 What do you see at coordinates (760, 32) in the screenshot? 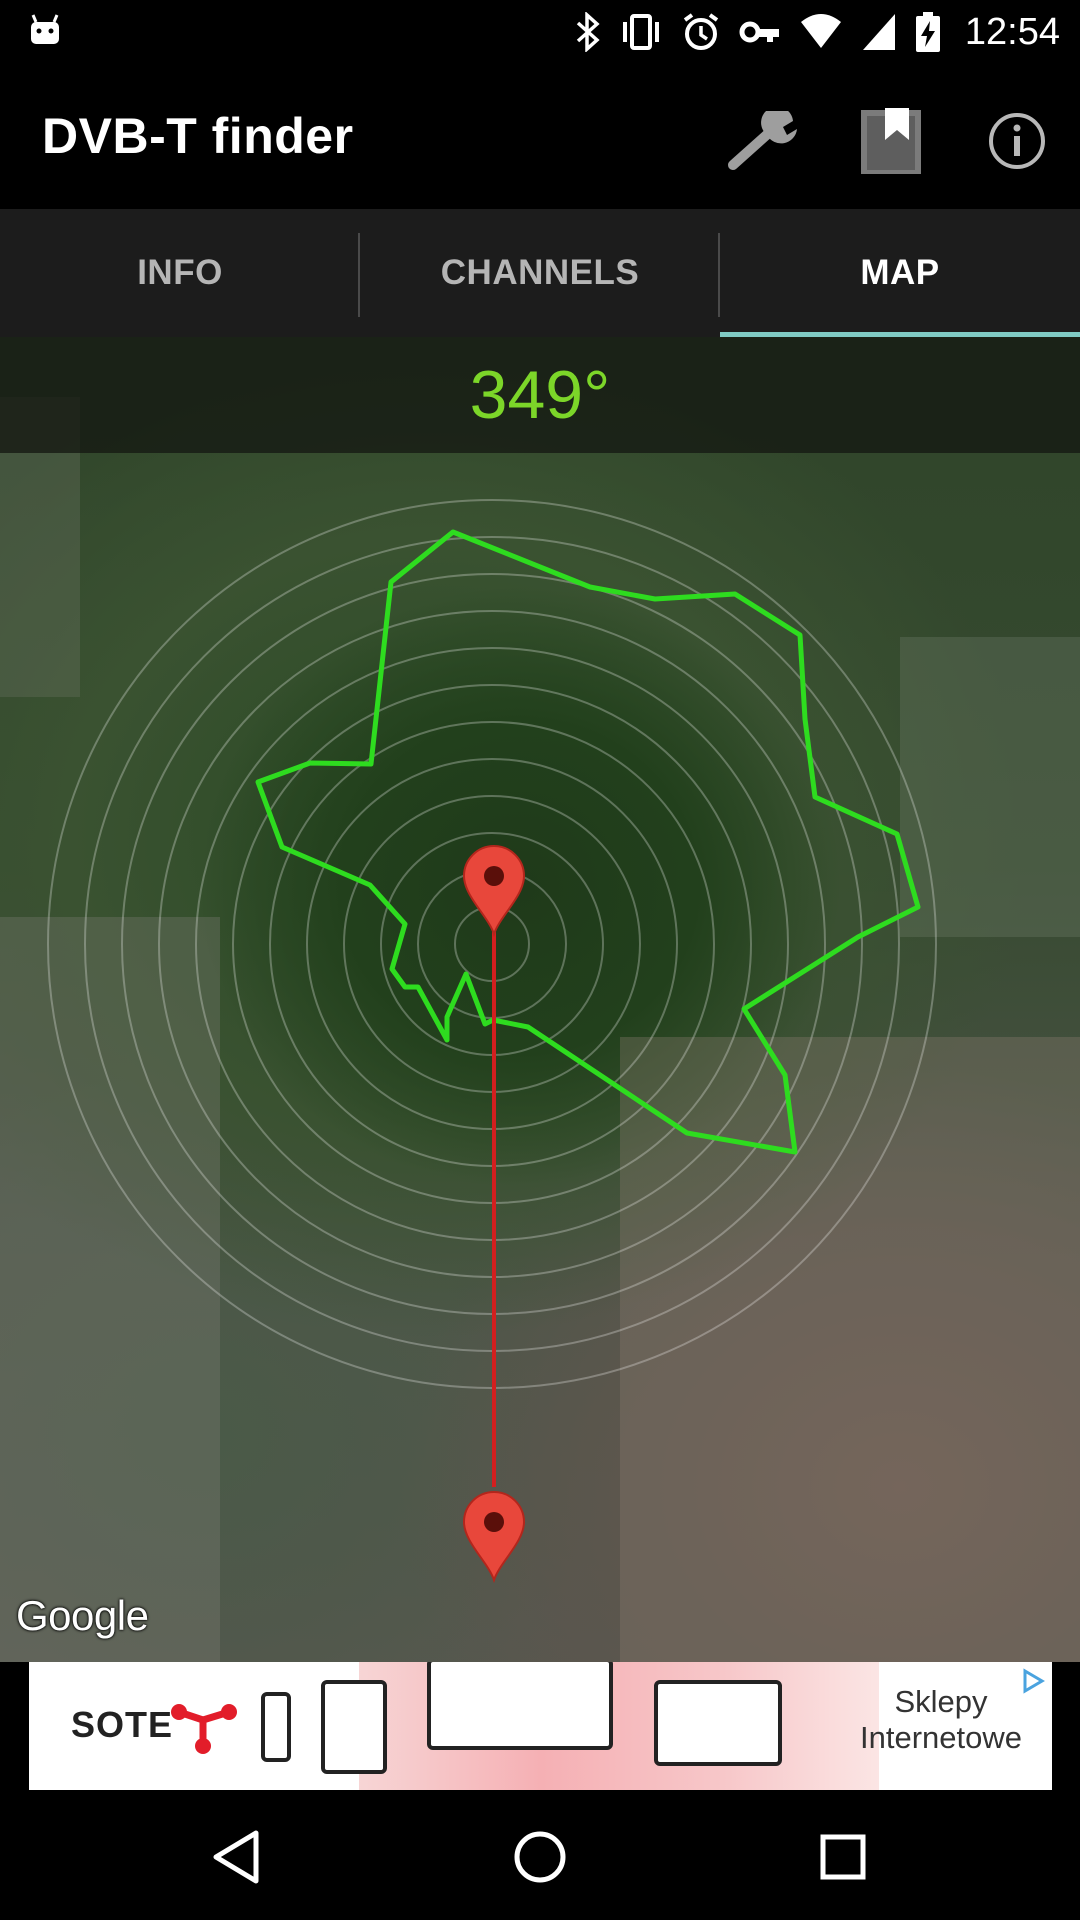
I see `vpn-key-icon` at bounding box center [760, 32].